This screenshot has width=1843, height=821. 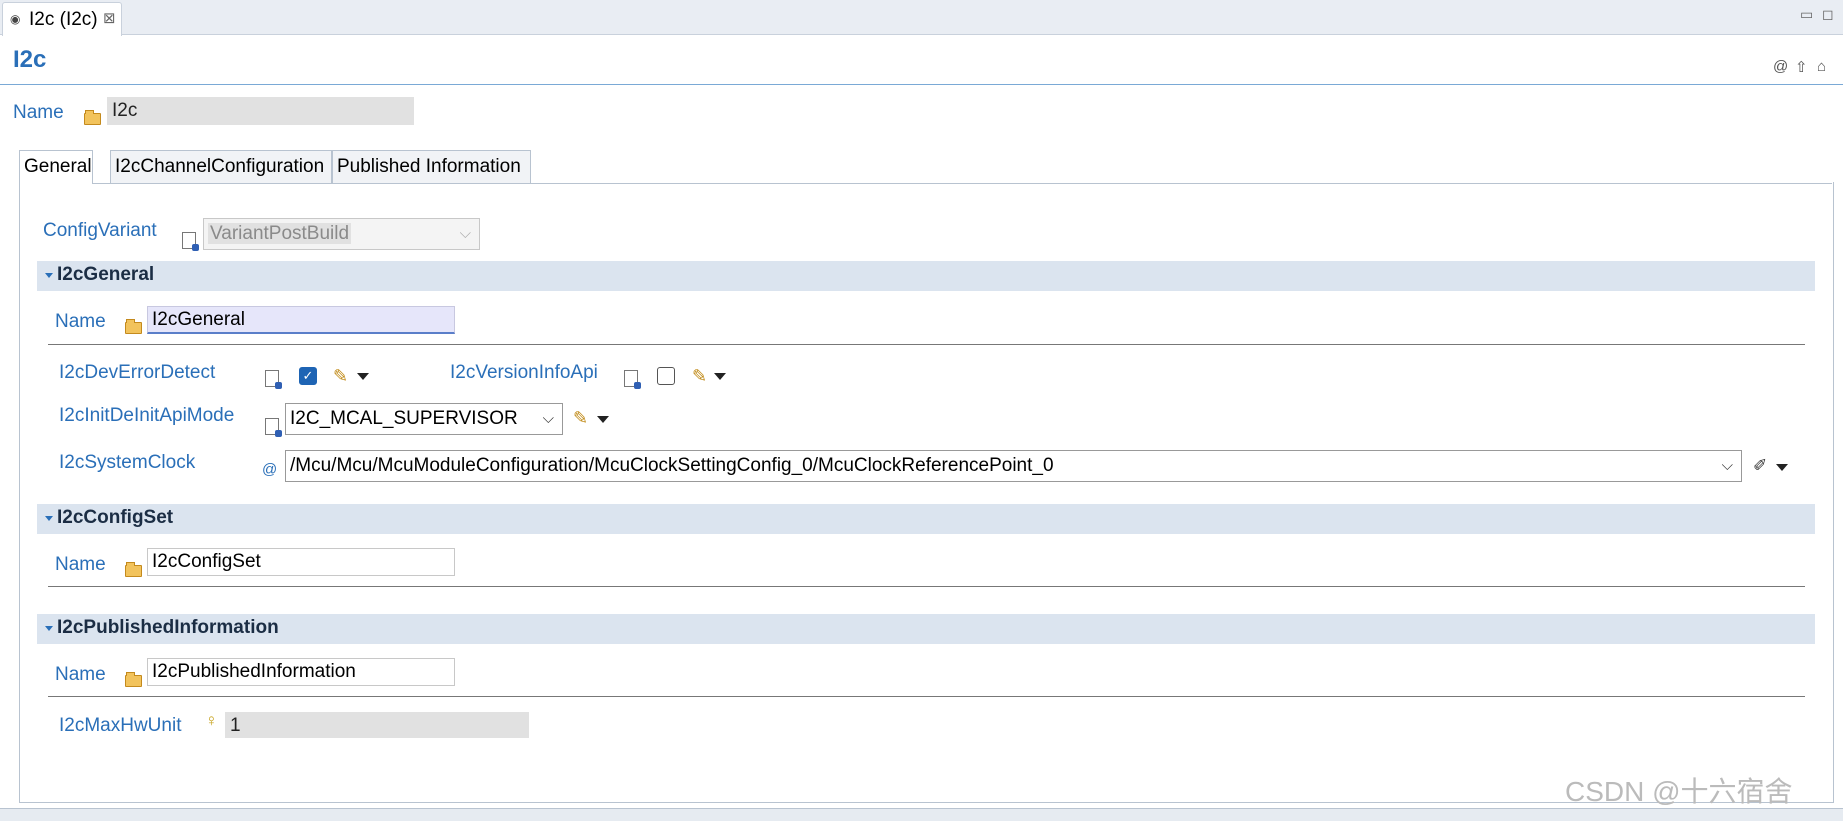 What do you see at coordinates (1806, 14) in the screenshot?
I see `minimize-button: ▭` at bounding box center [1806, 14].